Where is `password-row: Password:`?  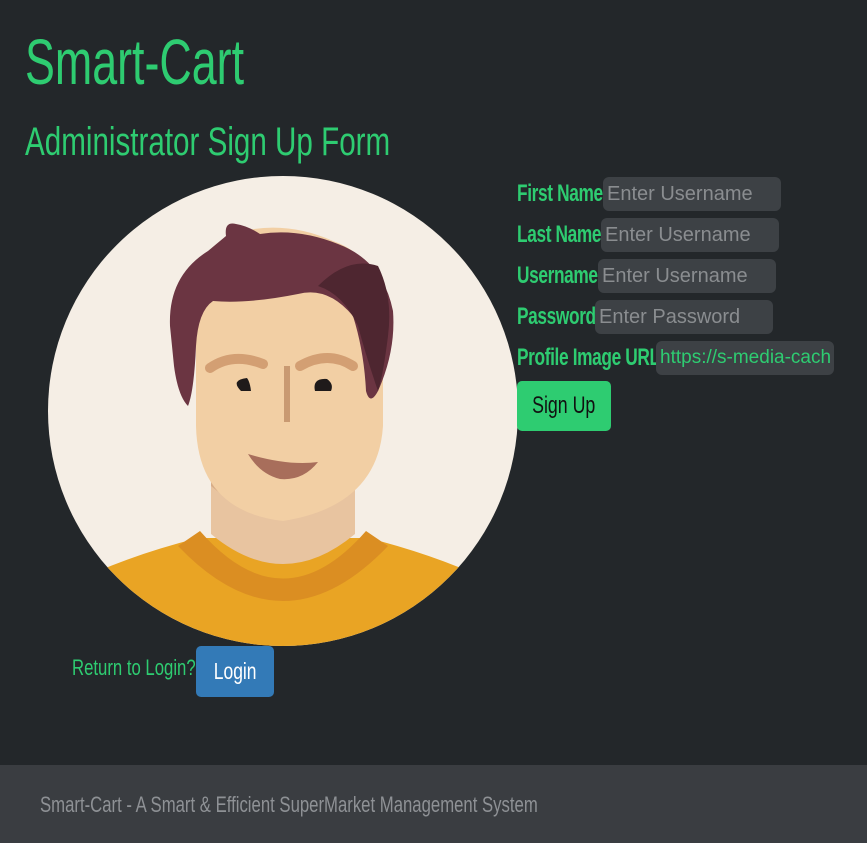 password-row: Password: is located at coordinates (645, 317).